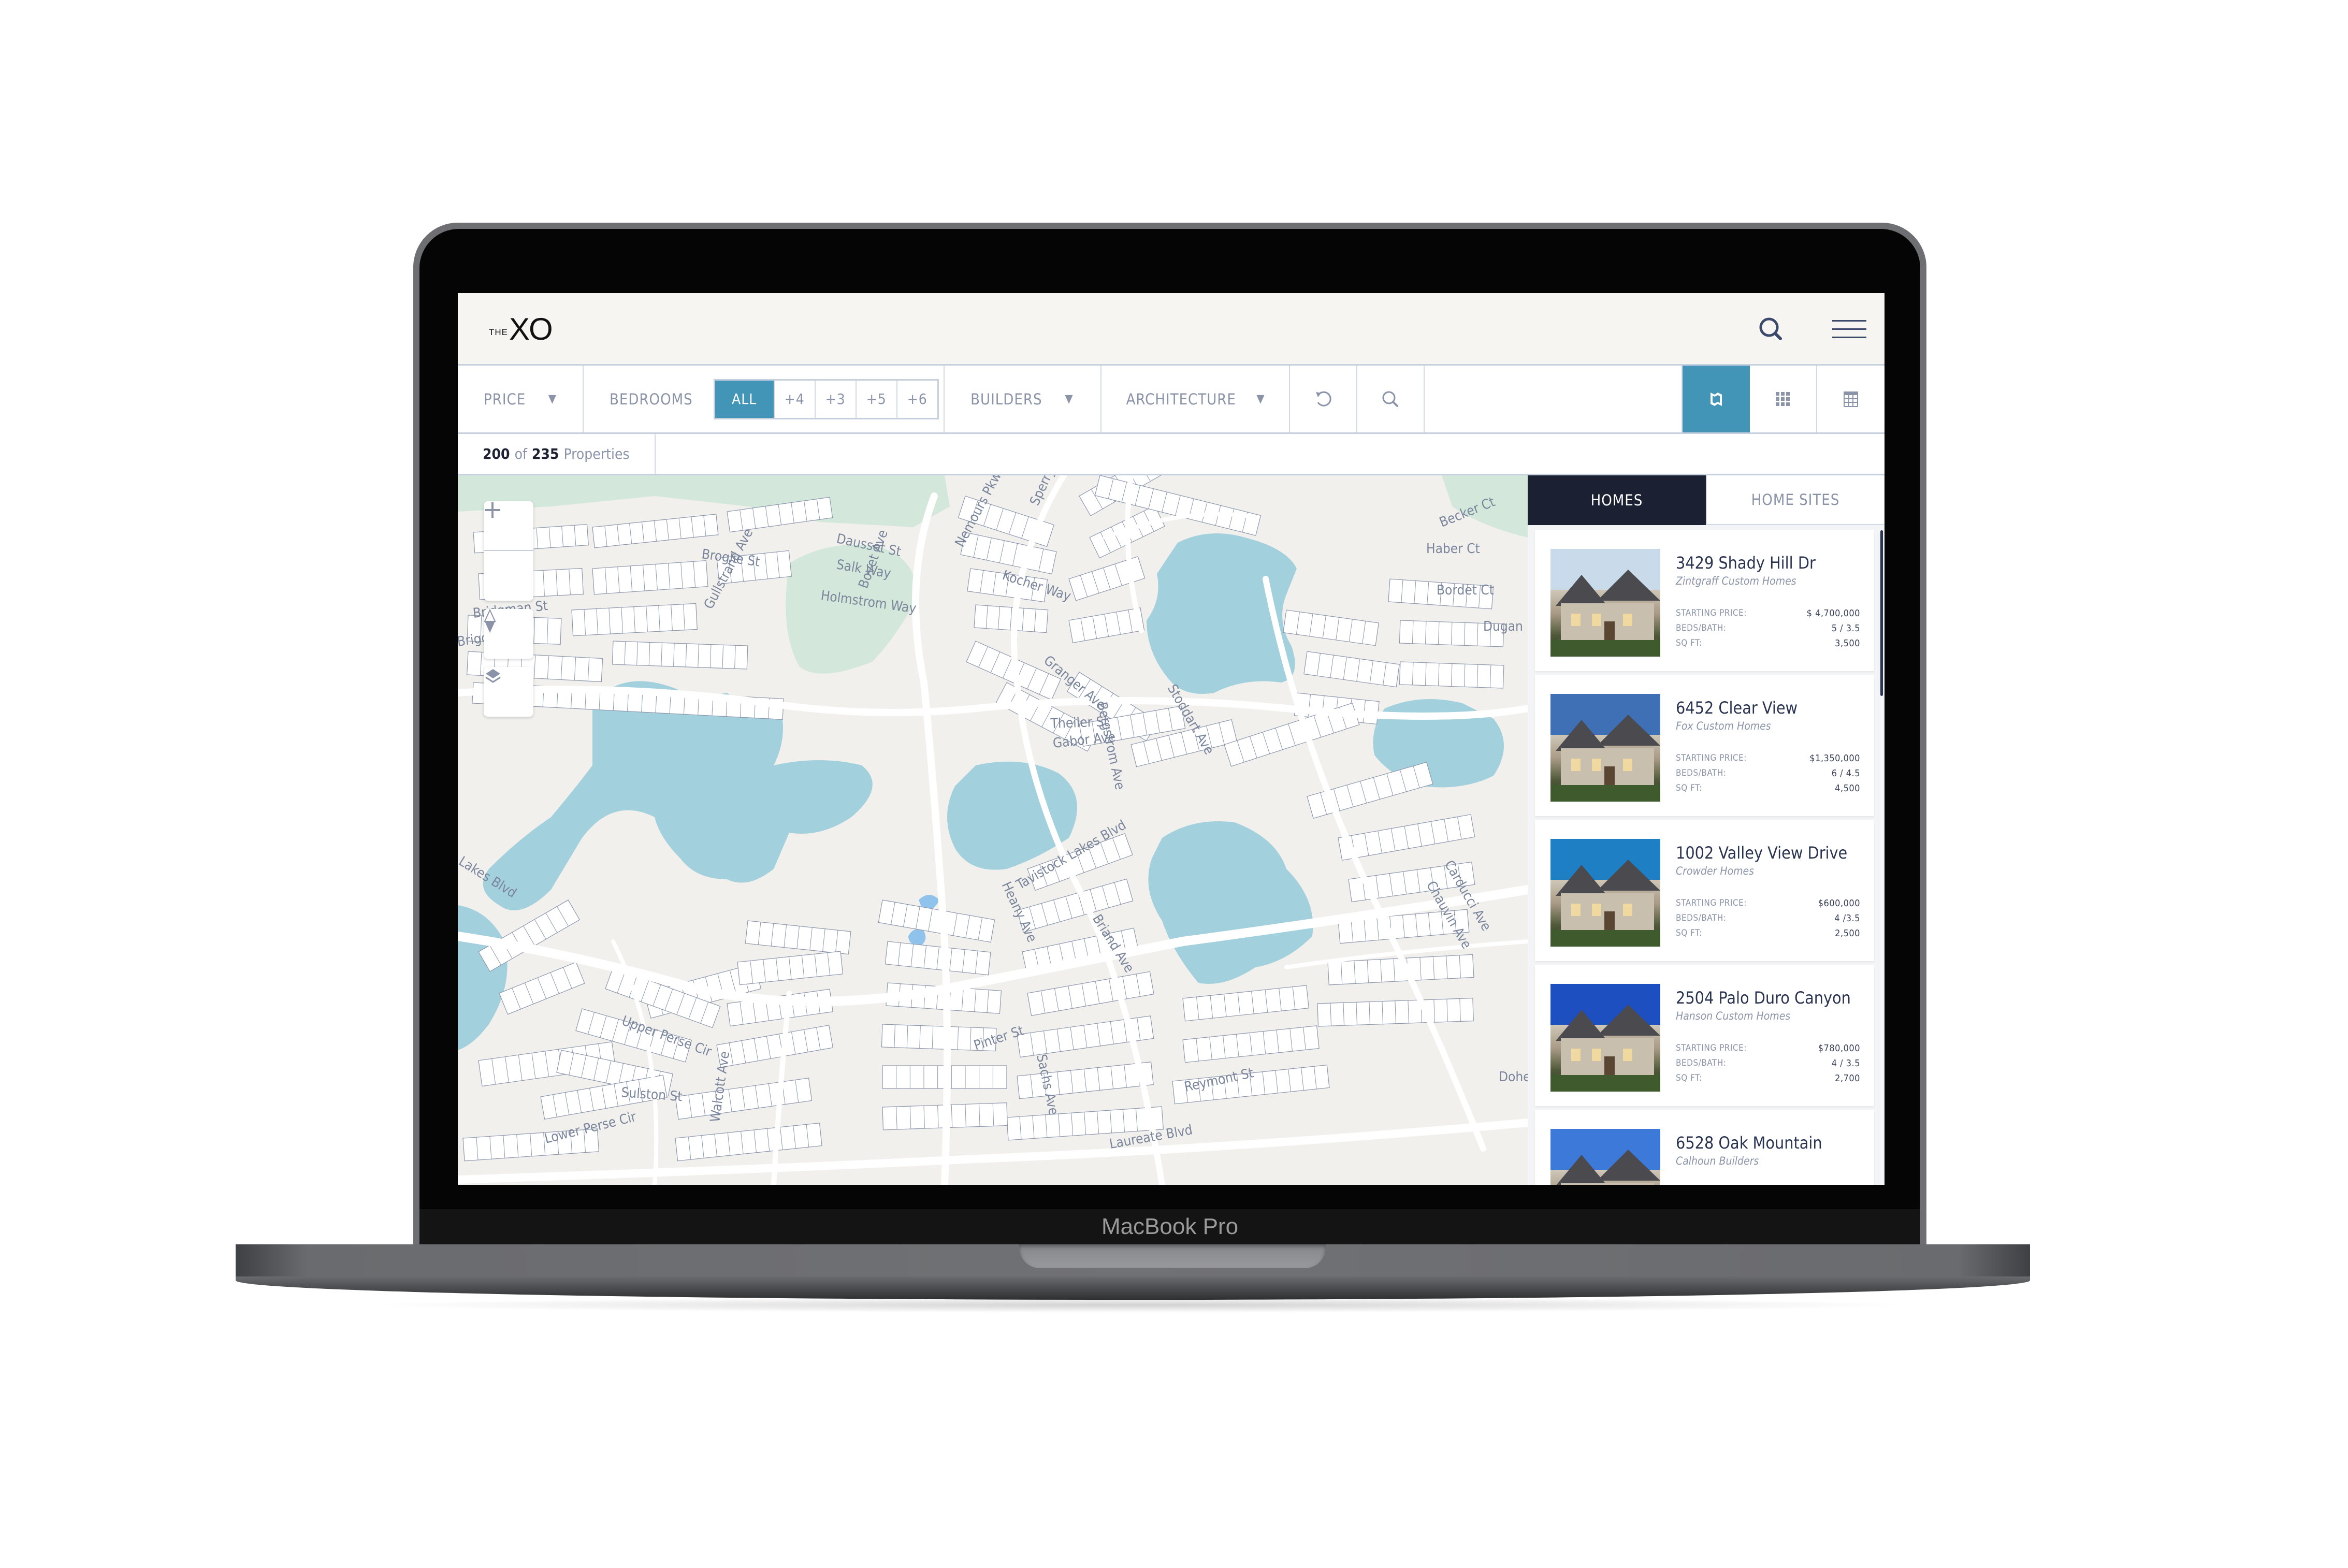 The image size is (2348, 1568). I want to click on listing-title: 6528 Oak Mountain, so click(1749, 1143).